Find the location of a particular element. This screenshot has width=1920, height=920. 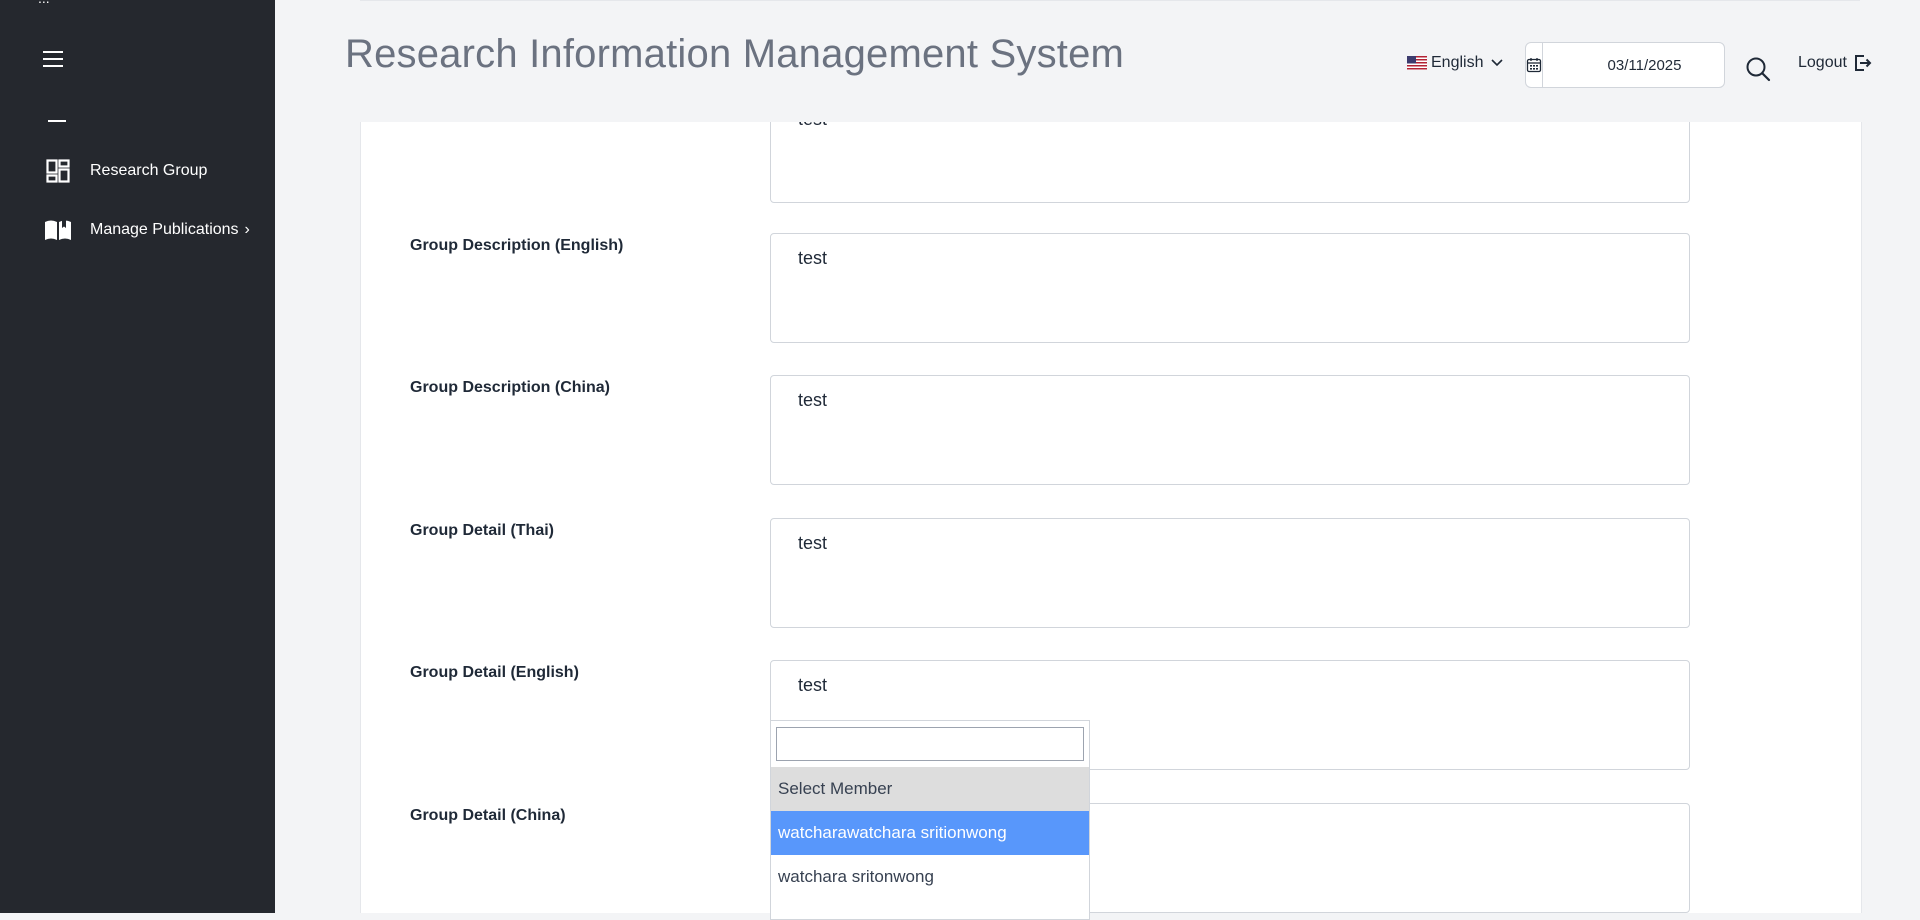

calendar-icon is located at coordinates (1534, 65).